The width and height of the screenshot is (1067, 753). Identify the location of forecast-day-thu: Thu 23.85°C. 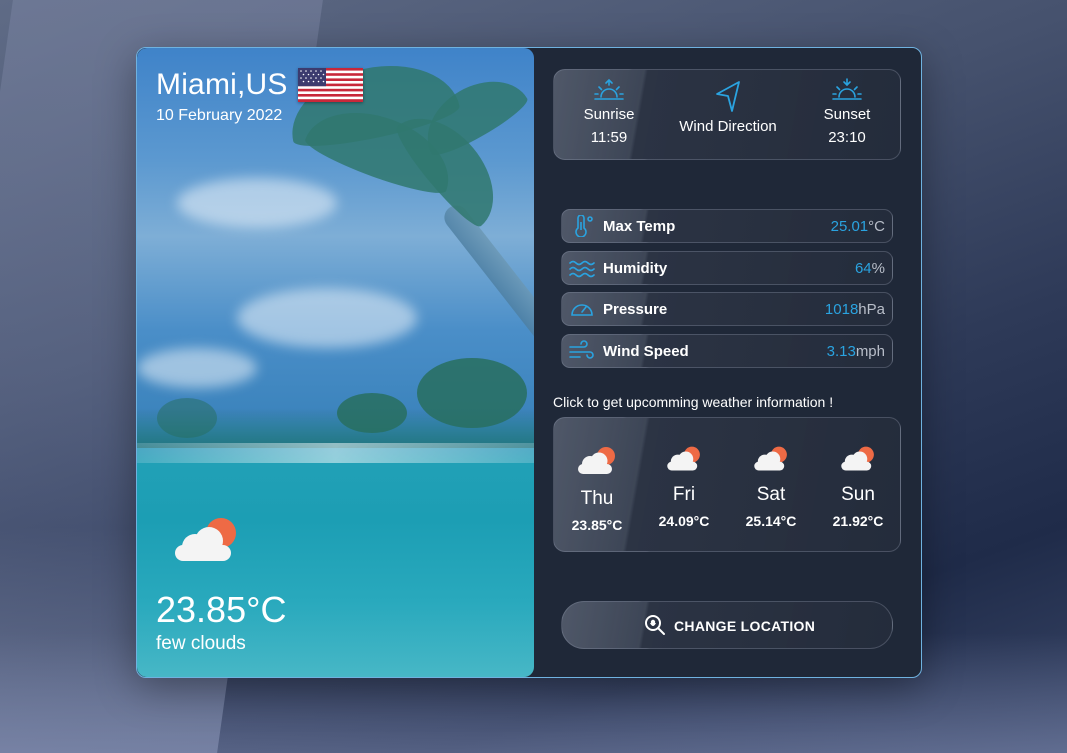
(597, 488).